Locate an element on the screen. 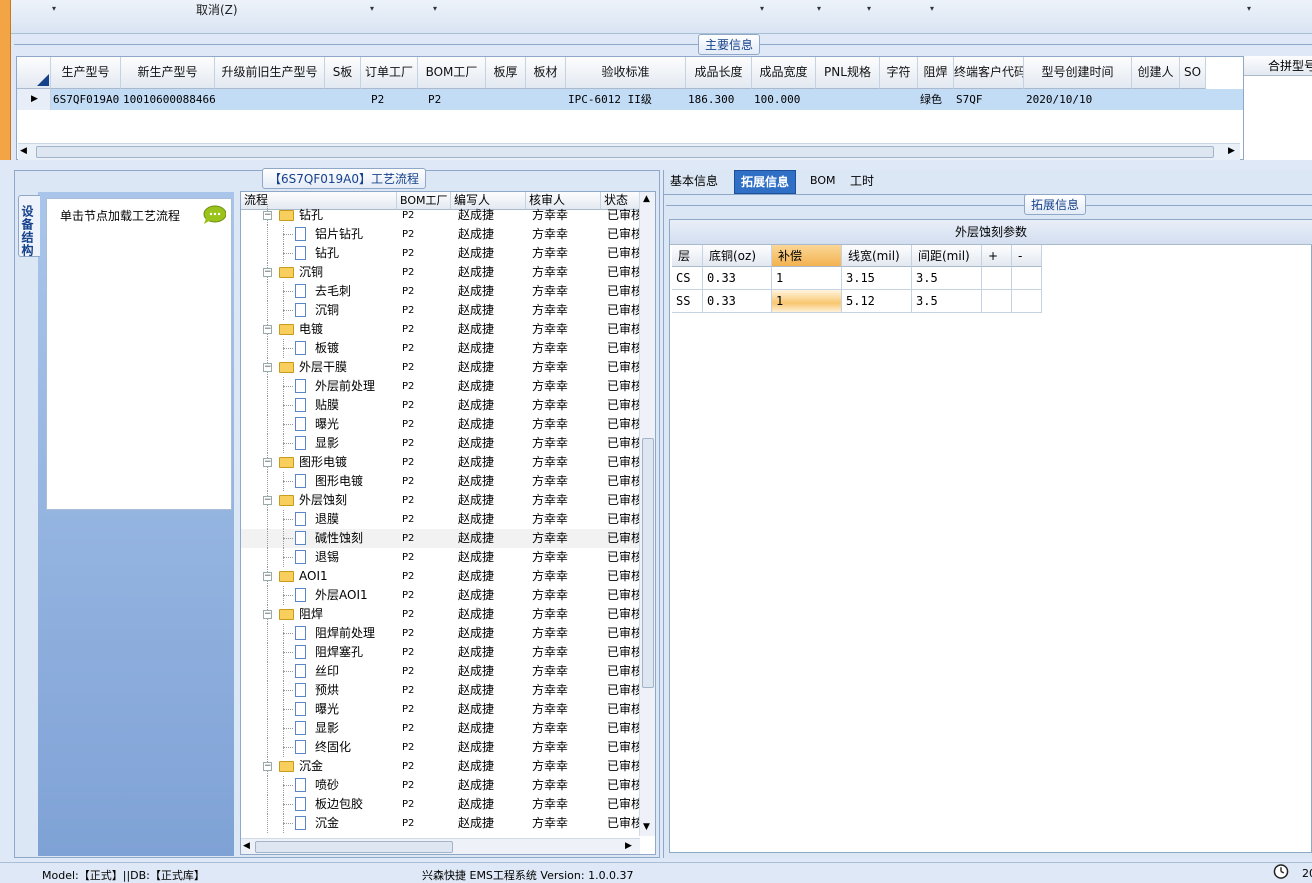 Image resolution: width=1312 pixels, height=883 pixels. column-header-material: 板材 is located at coordinates (546, 73).